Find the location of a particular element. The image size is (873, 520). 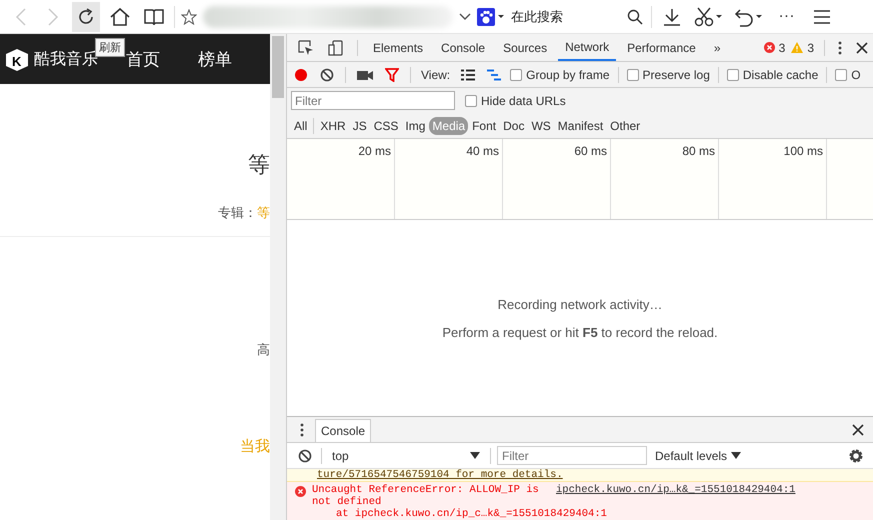

levels-dropdown: Default levels is located at coordinates (698, 455).